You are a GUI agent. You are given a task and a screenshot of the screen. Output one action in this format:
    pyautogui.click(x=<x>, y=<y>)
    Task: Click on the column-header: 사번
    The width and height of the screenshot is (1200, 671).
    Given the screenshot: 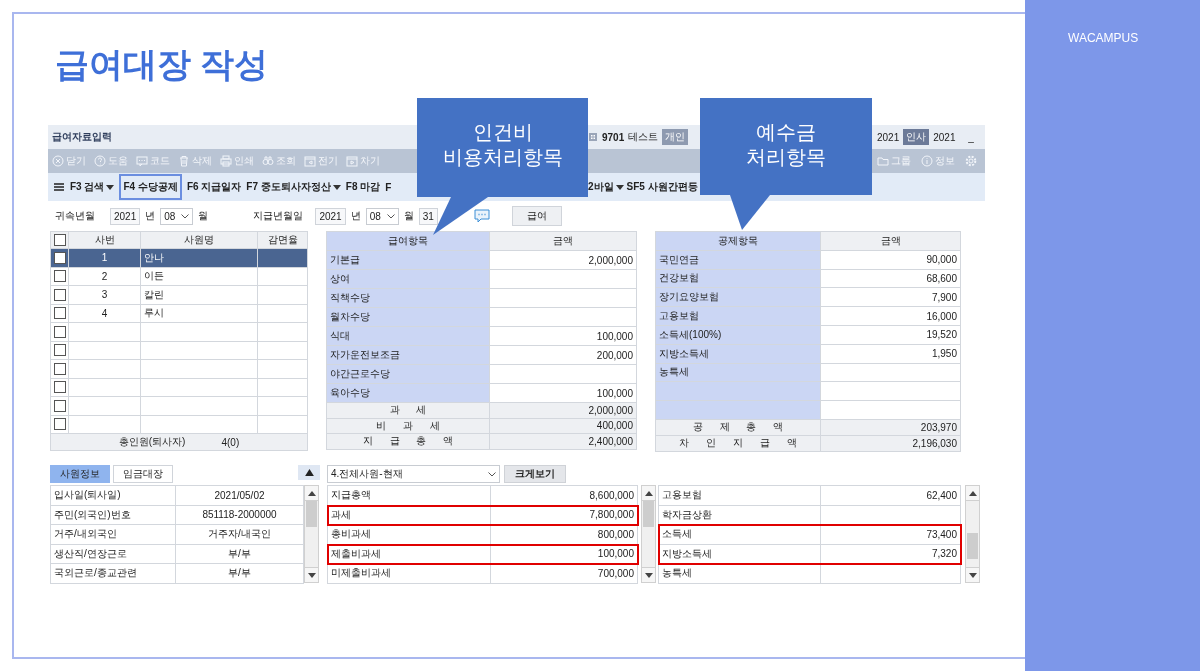 What is the action you would take?
    pyautogui.click(x=105, y=240)
    